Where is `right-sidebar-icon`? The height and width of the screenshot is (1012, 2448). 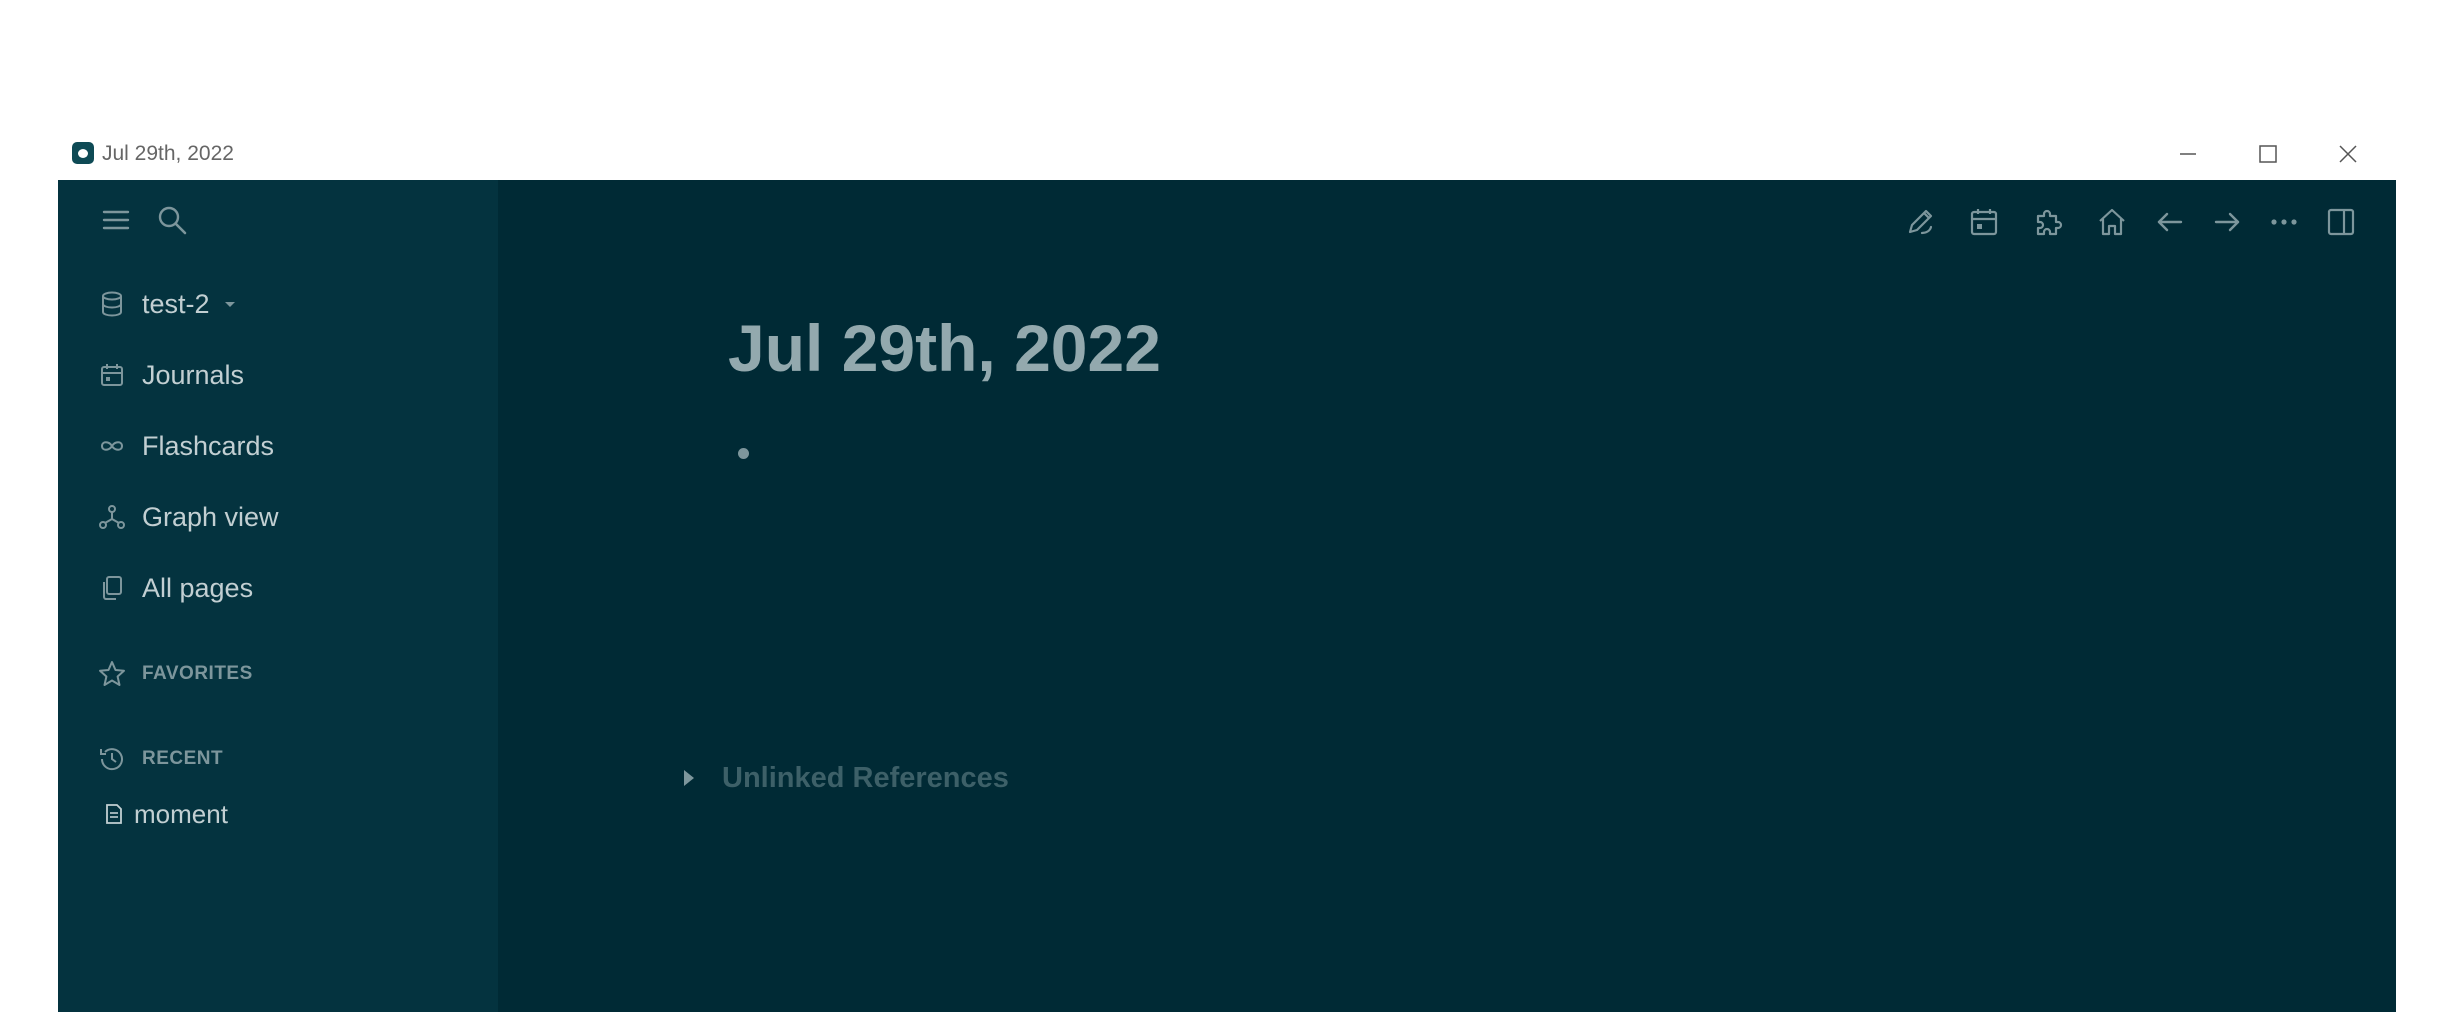
right-sidebar-icon is located at coordinates (2341, 222).